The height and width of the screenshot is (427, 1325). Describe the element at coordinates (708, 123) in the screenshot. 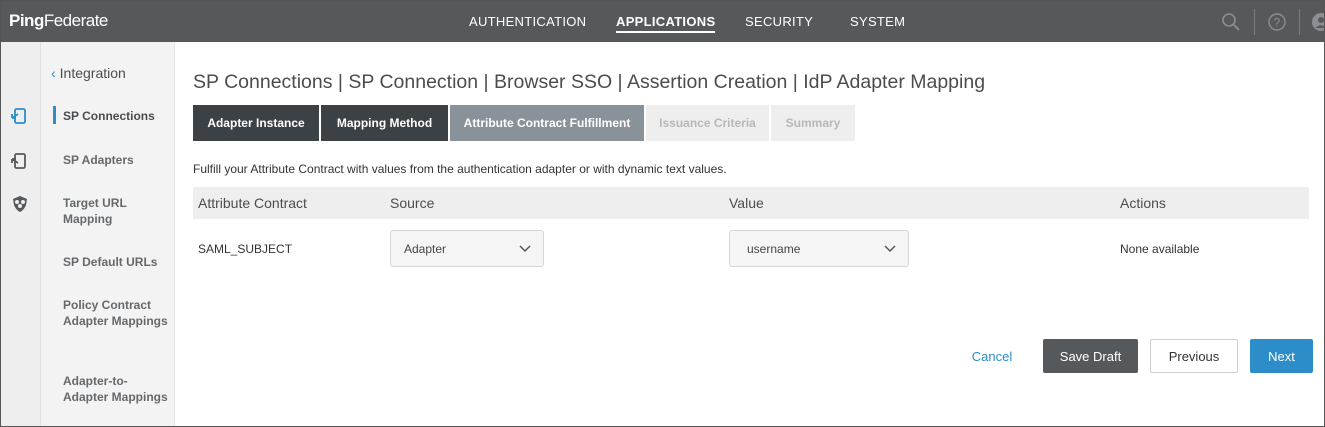

I see `tab-issuance-criteria: Issuance Criteria` at that location.